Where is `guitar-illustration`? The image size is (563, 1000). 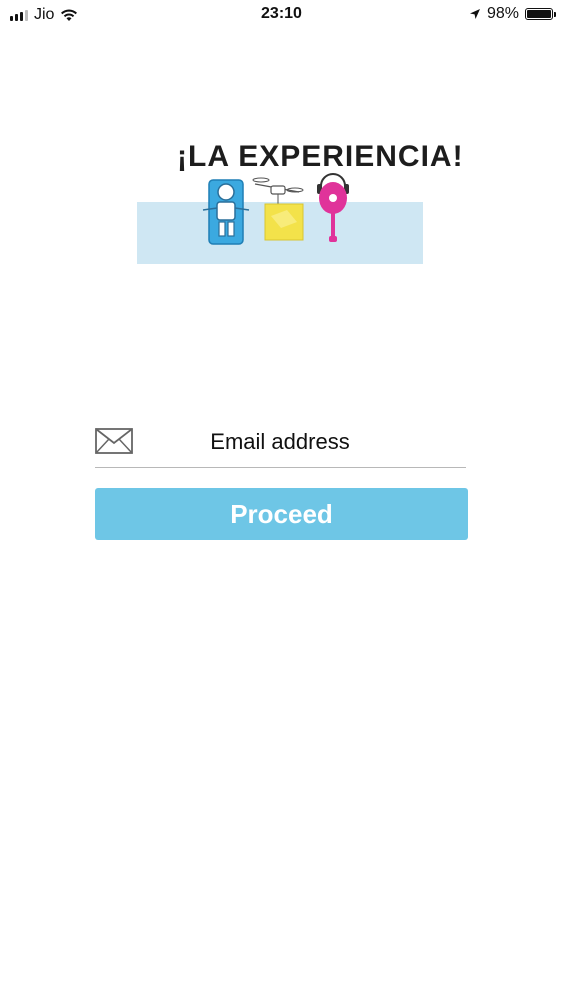
guitar-illustration is located at coordinates (333, 207).